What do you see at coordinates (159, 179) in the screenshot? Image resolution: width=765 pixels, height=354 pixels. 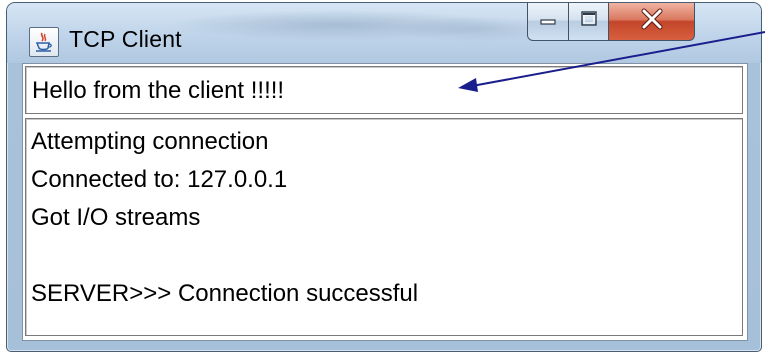 I see `display-line: Connected to: 127.0.0.1` at bounding box center [159, 179].